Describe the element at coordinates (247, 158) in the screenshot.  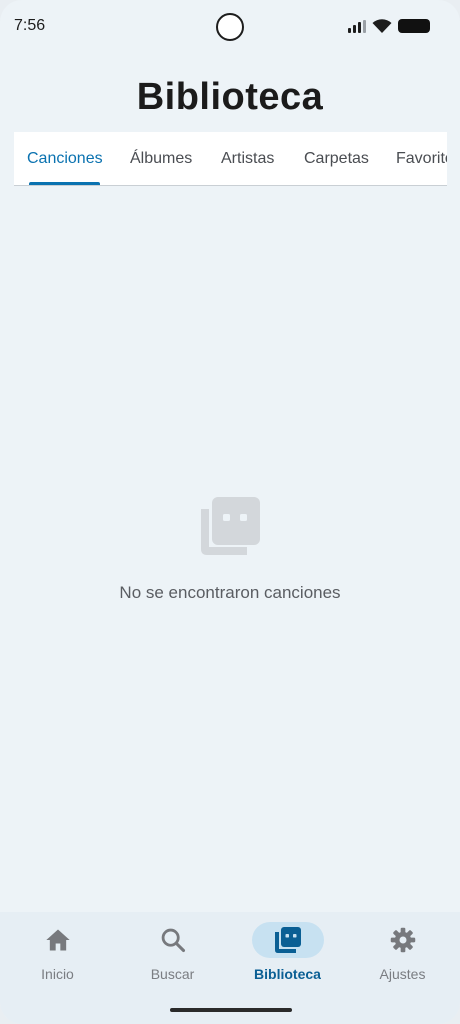
I see `tab-artistas: Artistas` at that location.